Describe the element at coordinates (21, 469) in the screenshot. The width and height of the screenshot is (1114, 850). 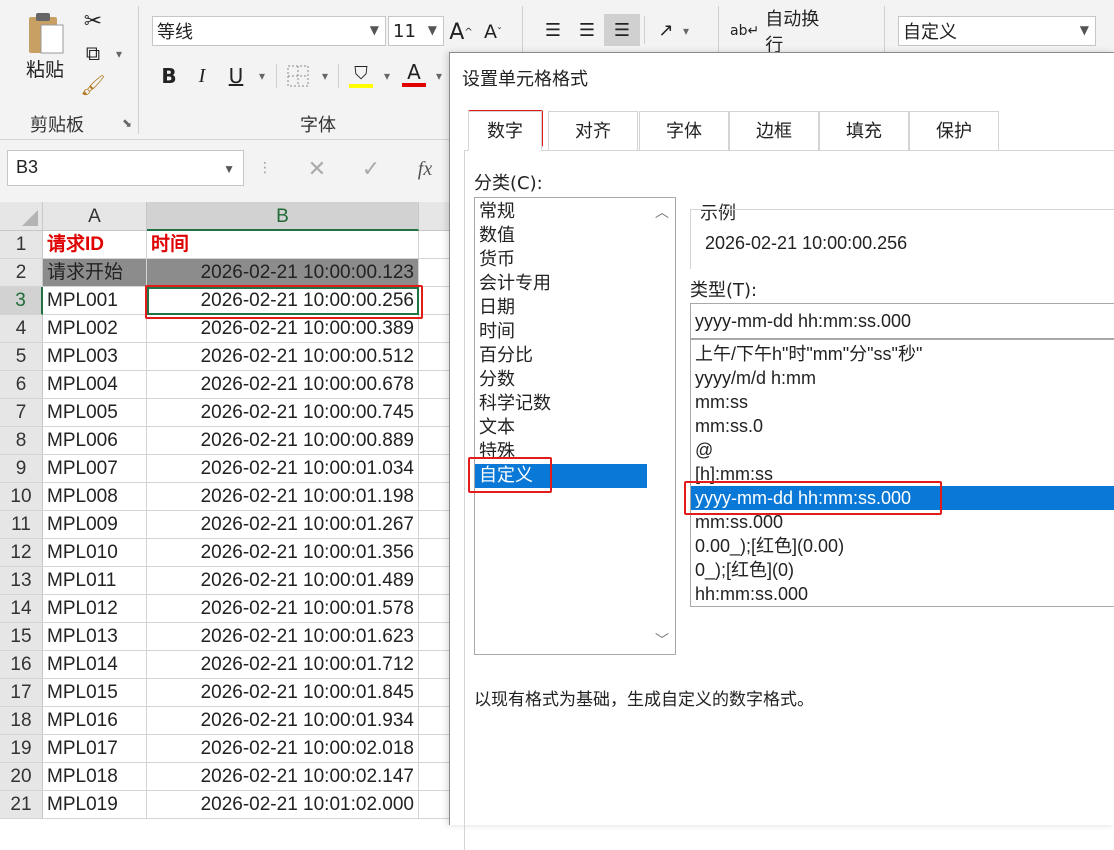
I see `row-header: 9` at that location.